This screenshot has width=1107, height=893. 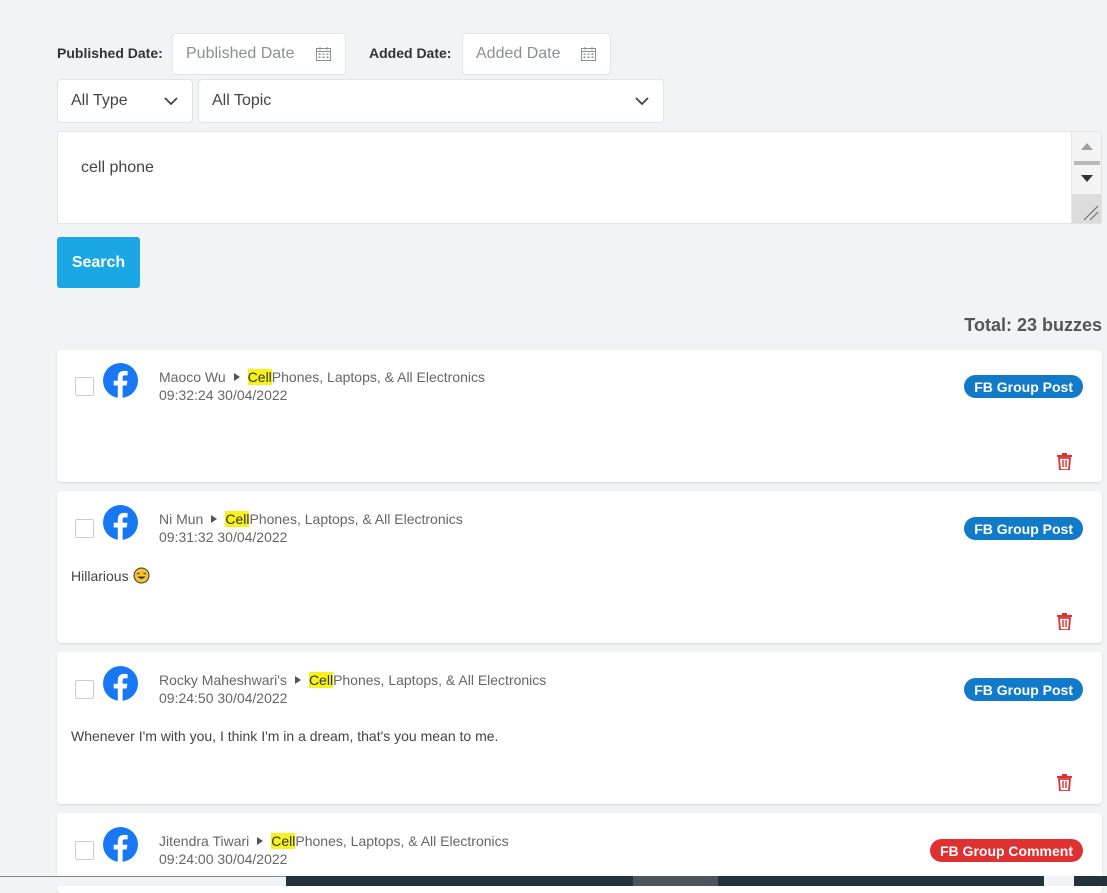 What do you see at coordinates (223, 859) in the screenshot?
I see `timestamp: 09:24:00 30/04/2022` at bounding box center [223, 859].